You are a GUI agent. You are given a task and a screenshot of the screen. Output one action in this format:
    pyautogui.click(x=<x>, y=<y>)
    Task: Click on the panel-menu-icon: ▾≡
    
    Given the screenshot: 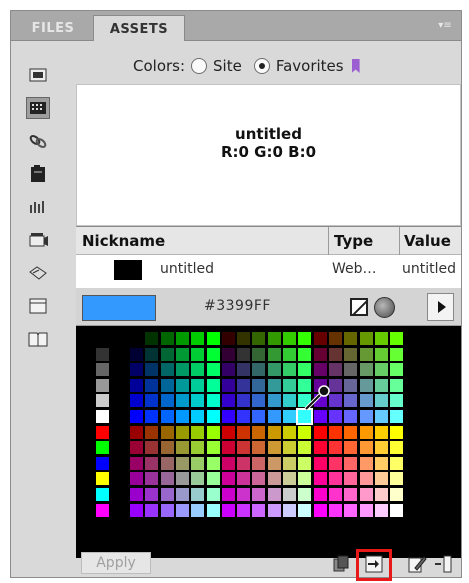 What is the action you would take?
    pyautogui.click(x=445, y=25)
    